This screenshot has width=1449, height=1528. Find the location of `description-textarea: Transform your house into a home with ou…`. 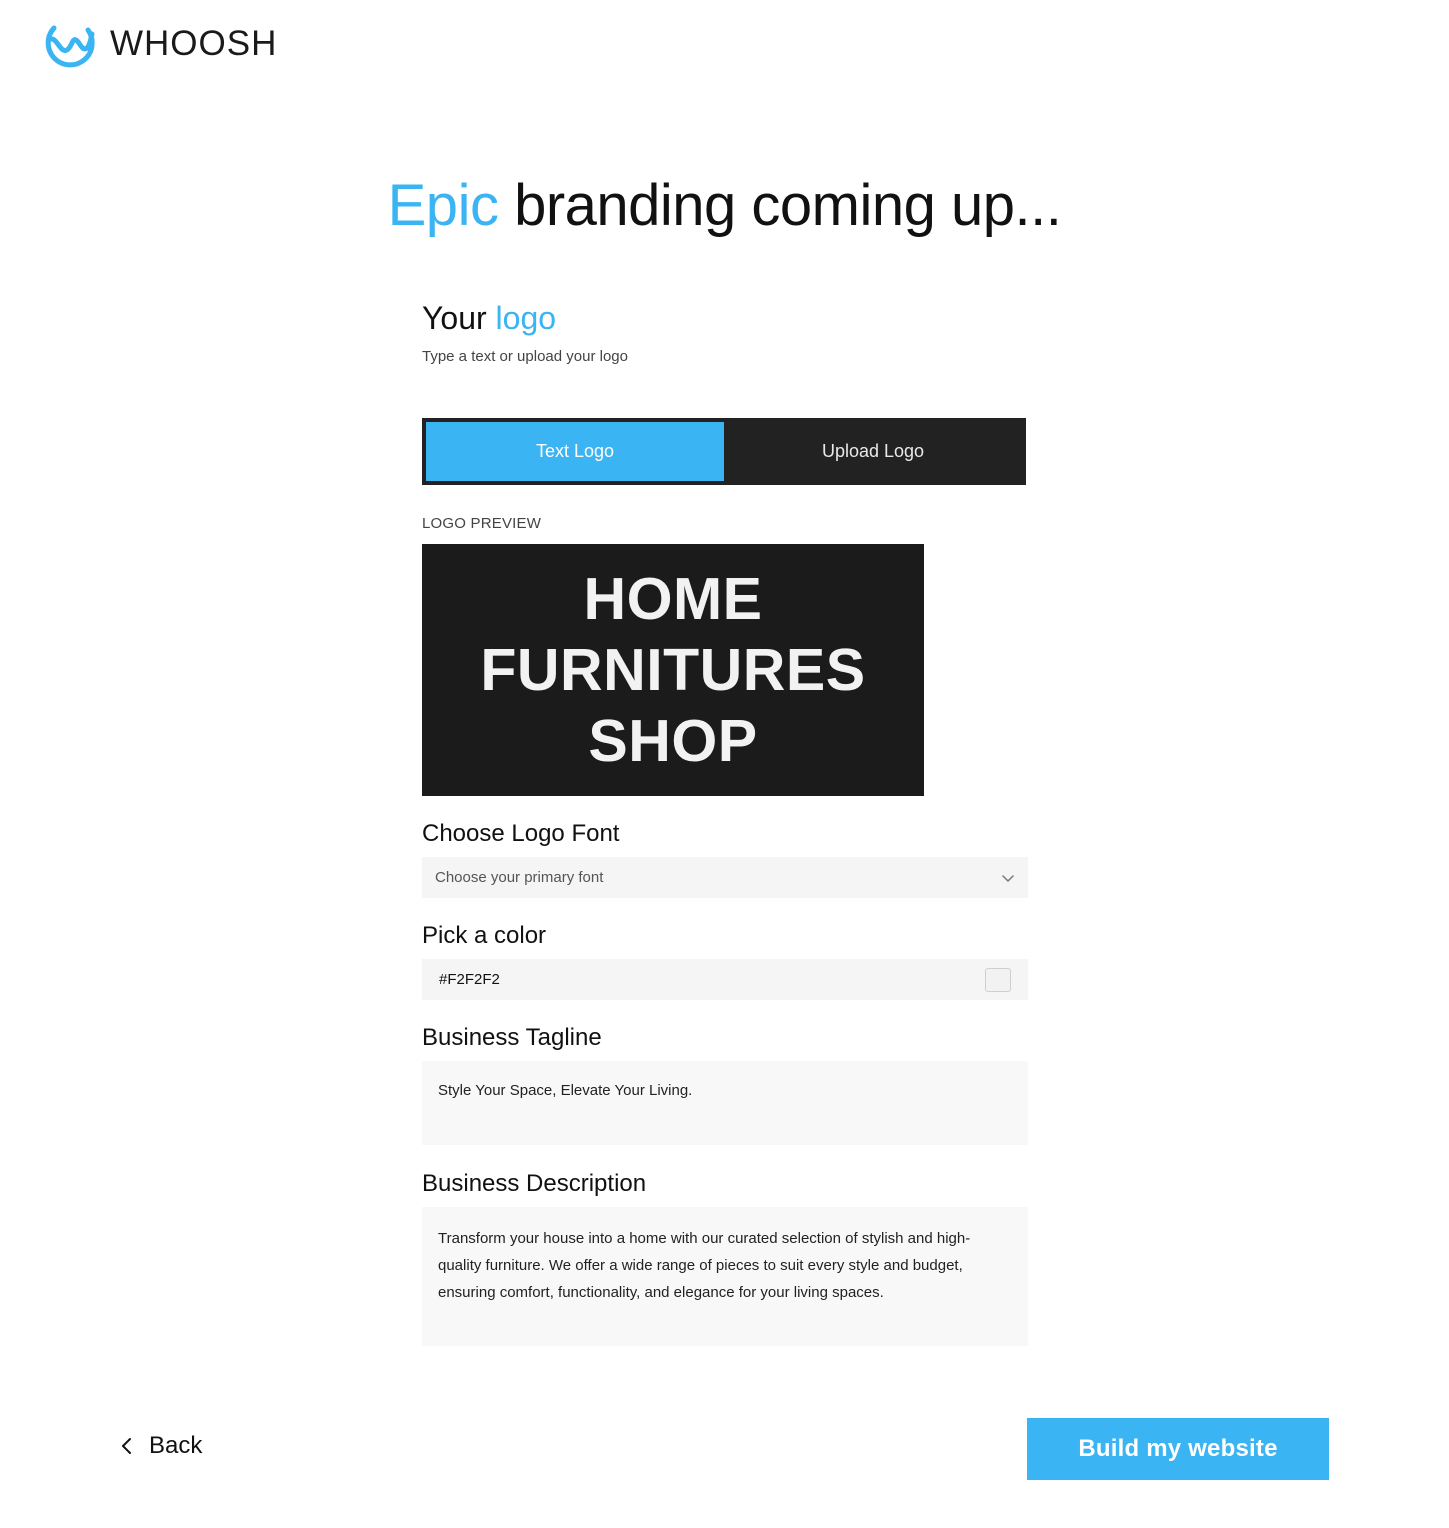

description-textarea: Transform your house into a home with ou… is located at coordinates (725, 1276).